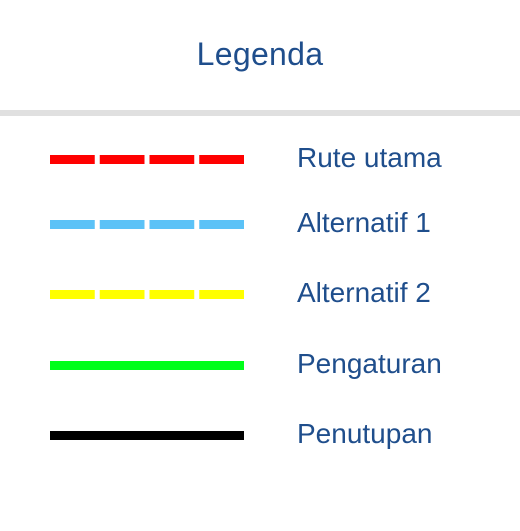 This screenshot has height=531, width=520. I want to click on legend-item-alternatif-1: Alternatif 1, so click(260, 219).